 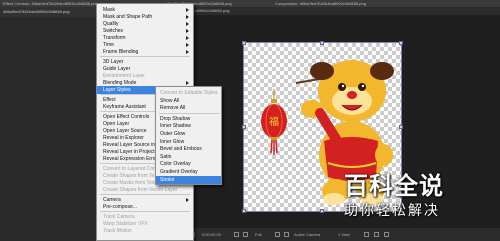 What do you see at coordinates (330, 11) in the screenshot?
I see `viewer-header: 466a0fed7642b4ed8900c2b8658.png` at bounding box center [330, 11].